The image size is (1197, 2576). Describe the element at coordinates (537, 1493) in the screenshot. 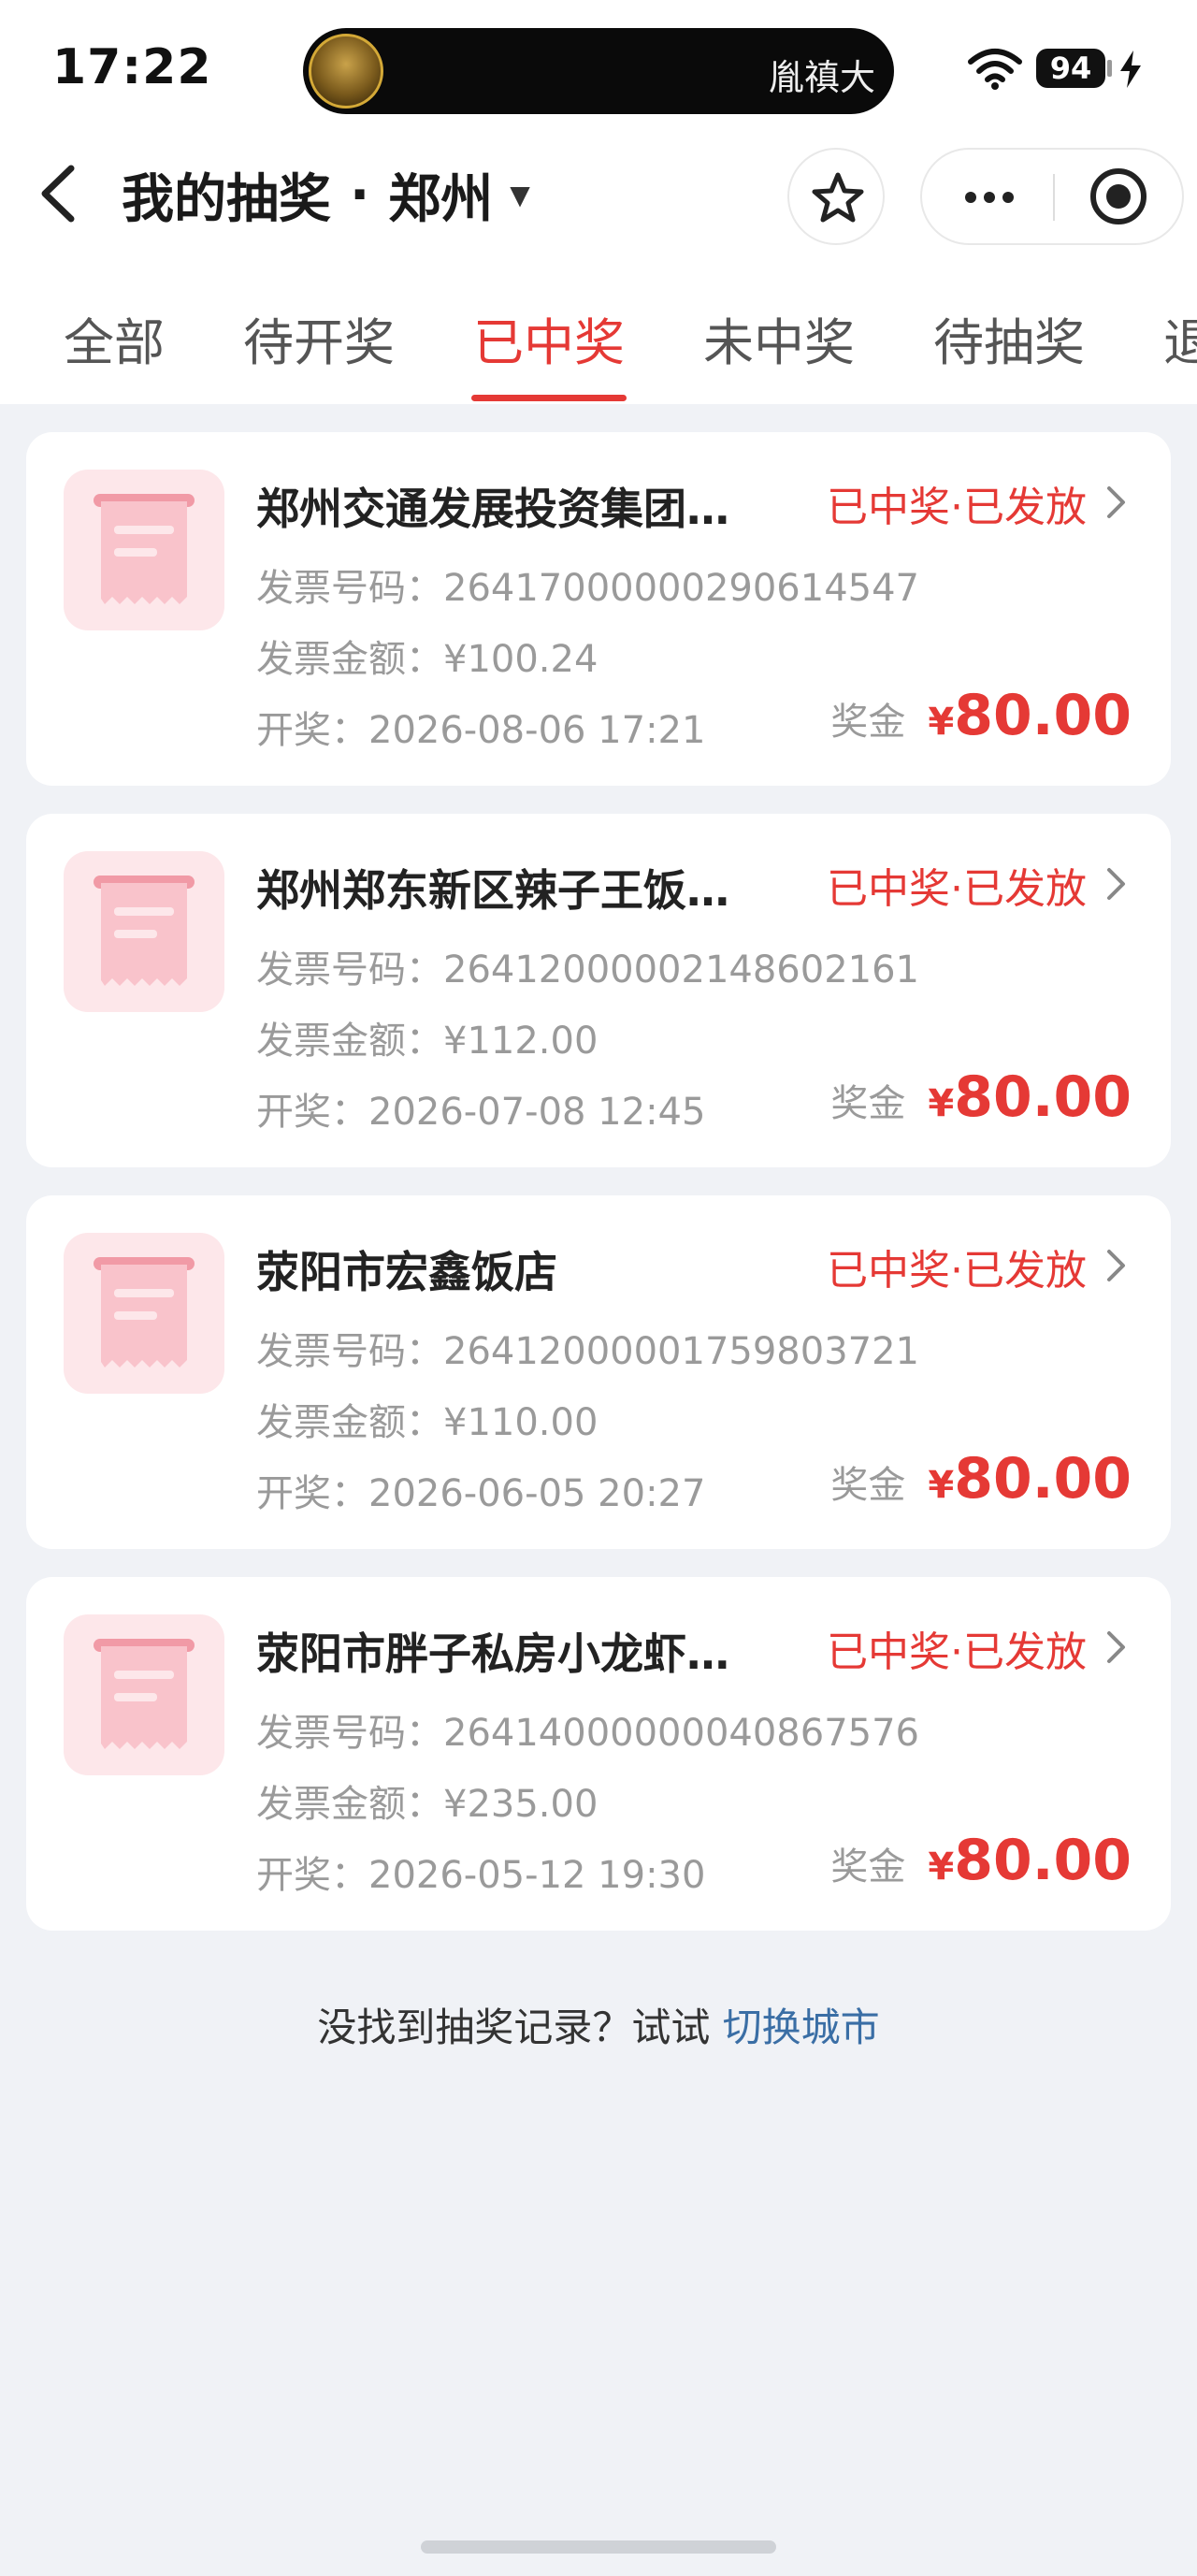

I see `draw-time: 2026-06-05 20:27` at that location.